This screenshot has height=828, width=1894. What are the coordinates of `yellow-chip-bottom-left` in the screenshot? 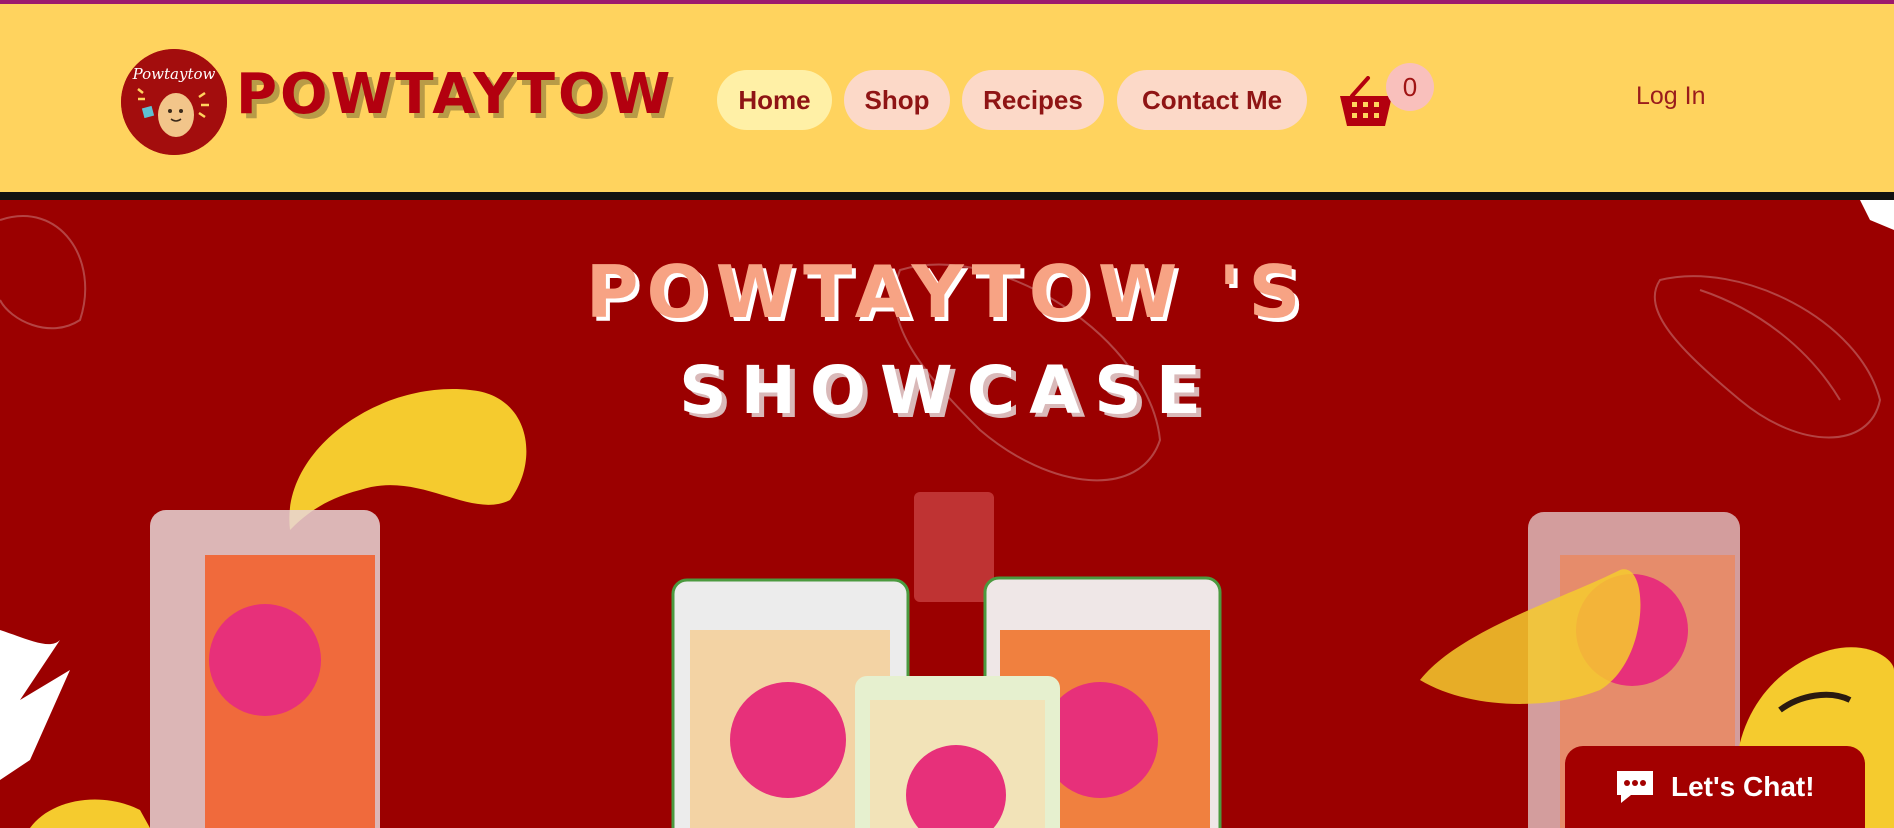 It's located at (90, 813).